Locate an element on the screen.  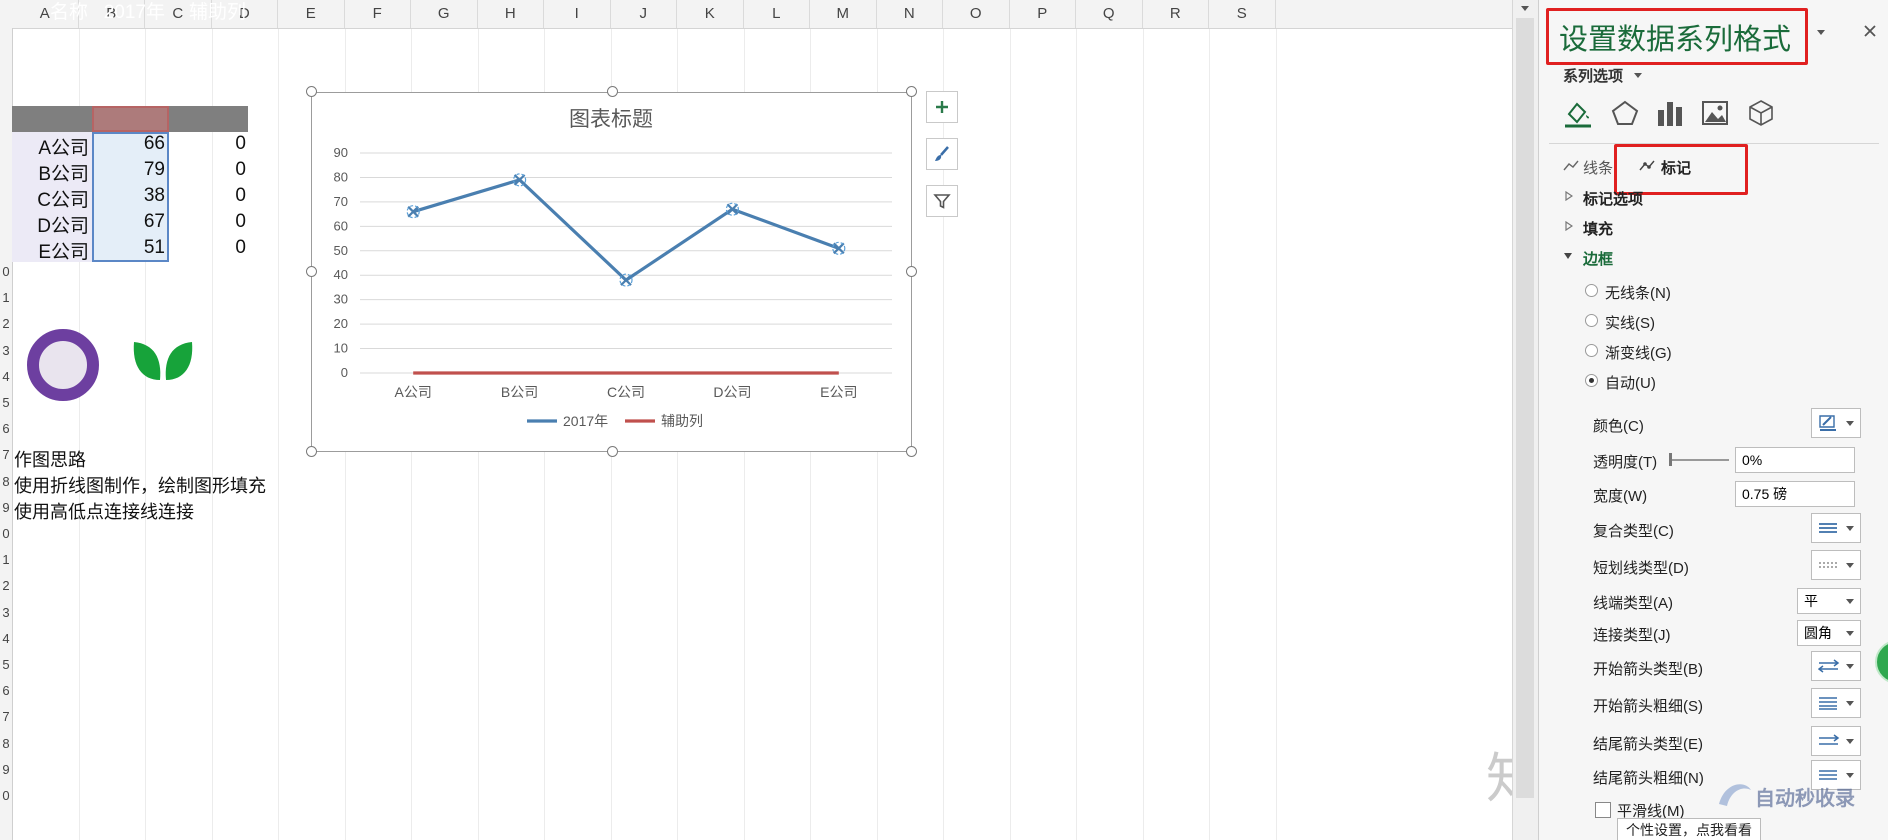
floating-assist-icon is located at coordinates (1881, 662).